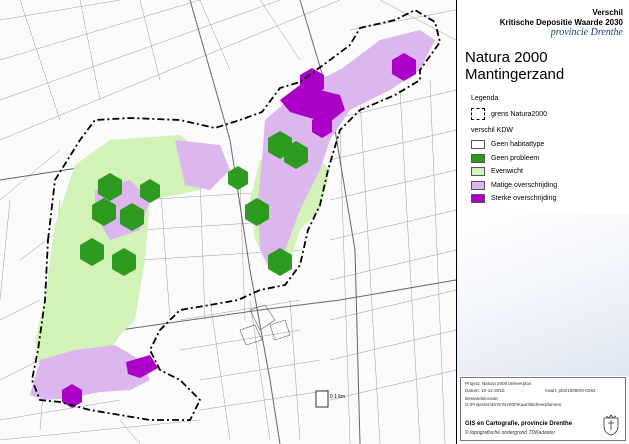  What do you see at coordinates (524, 198) in the screenshot?
I see `legend-label: Sterke overschrijding` at bounding box center [524, 198].